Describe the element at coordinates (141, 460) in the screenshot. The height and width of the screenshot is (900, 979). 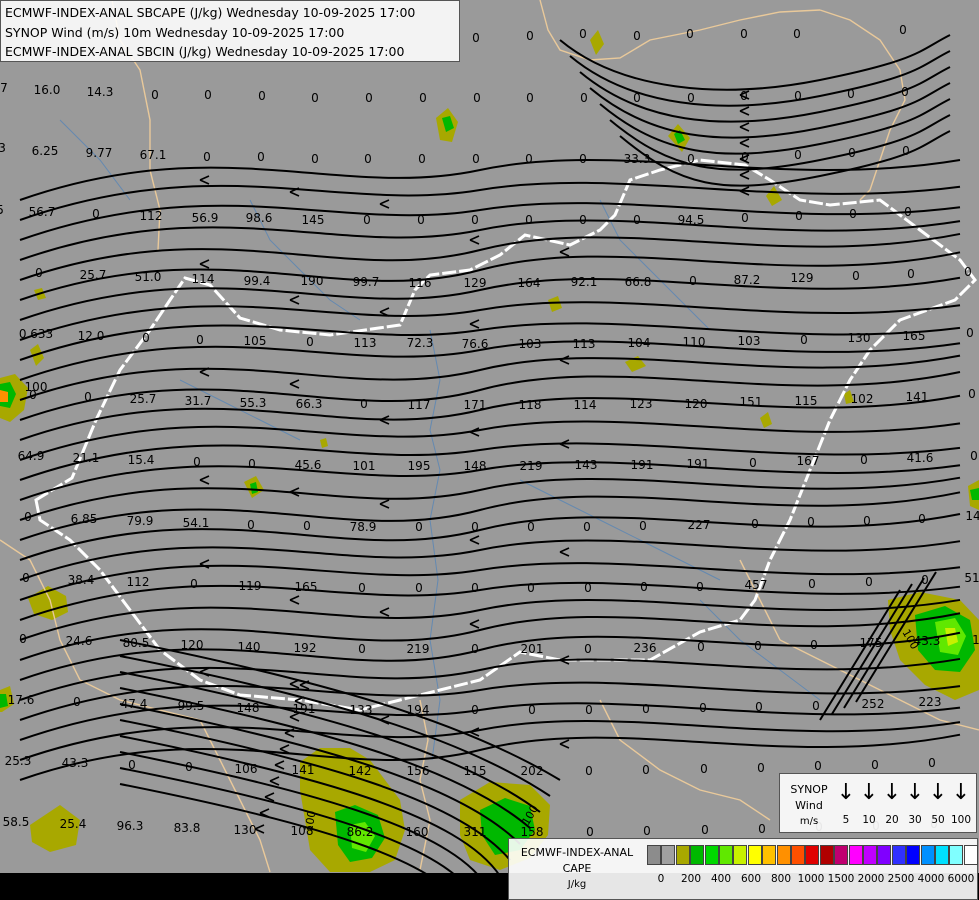
I see `cape-value-label: 15.4` at that location.